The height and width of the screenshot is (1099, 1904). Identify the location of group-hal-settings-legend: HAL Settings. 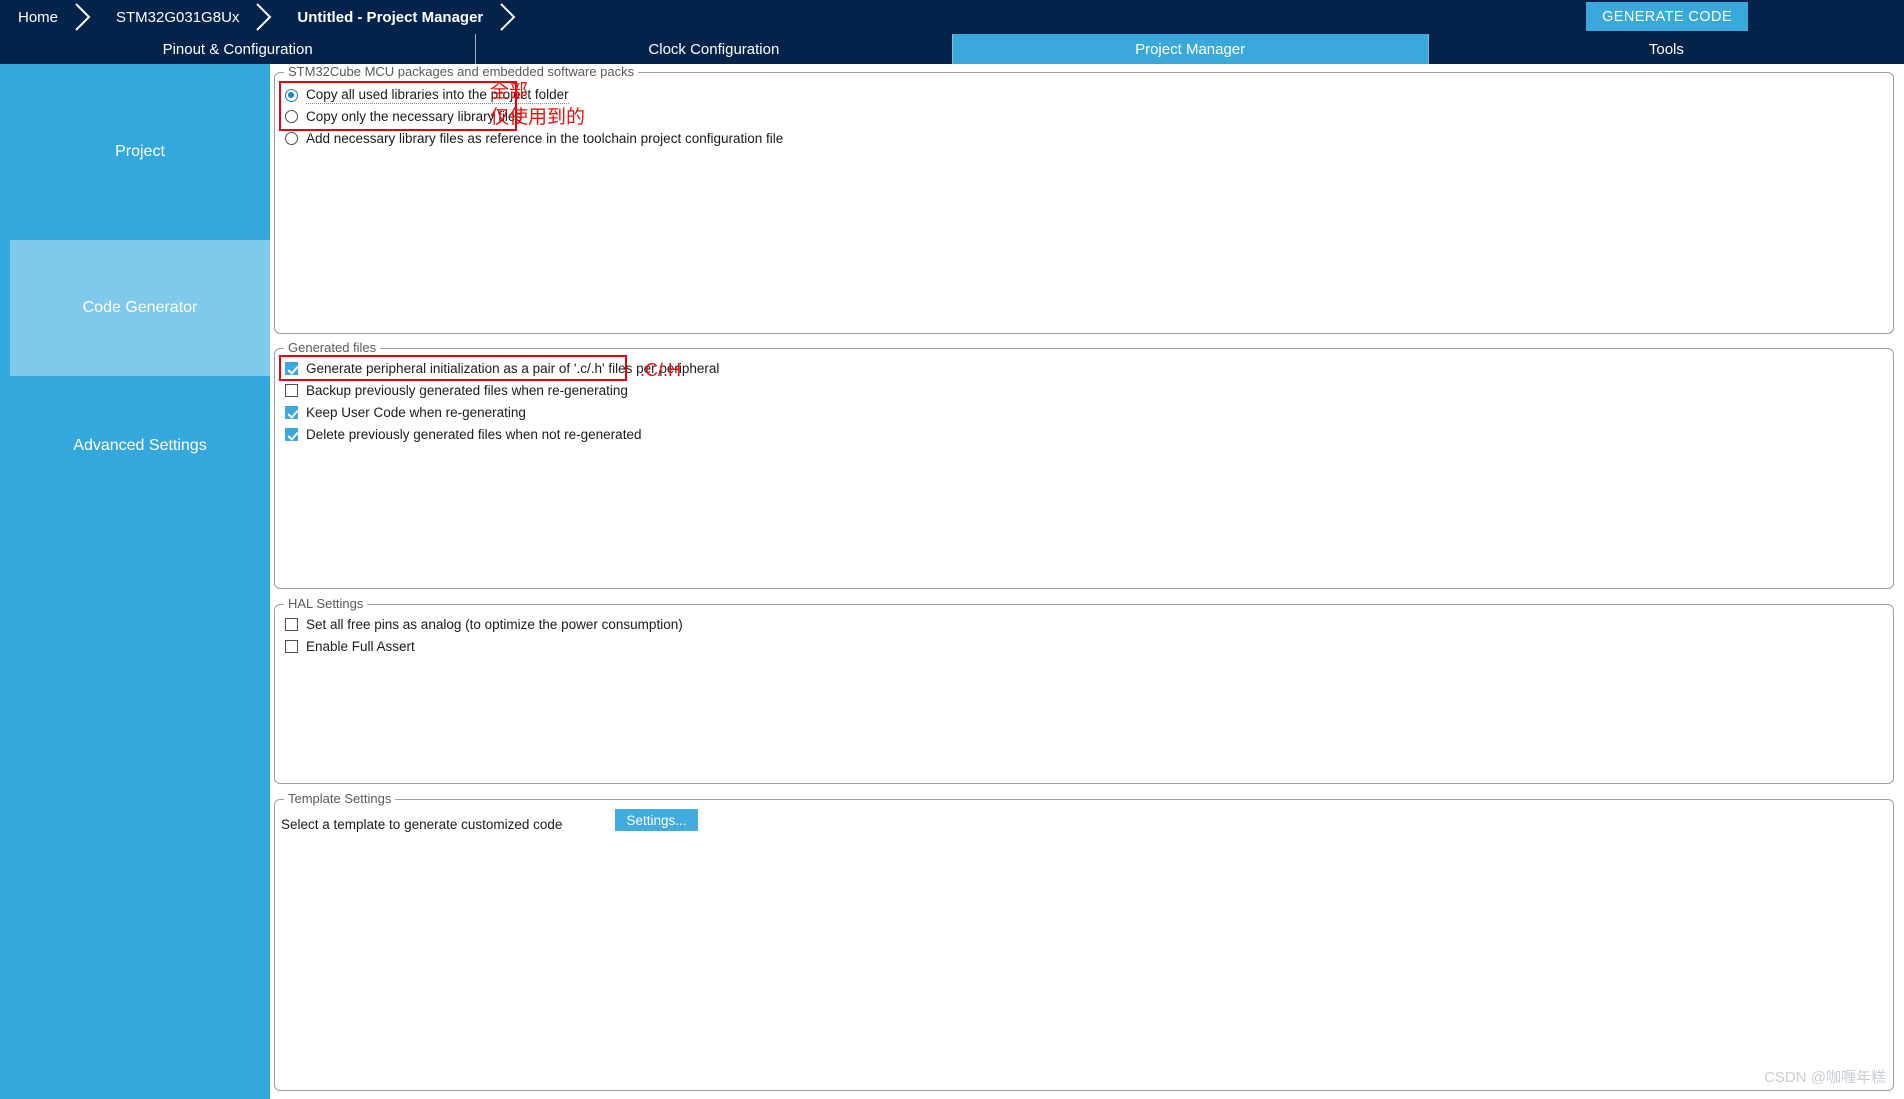
(326, 603).